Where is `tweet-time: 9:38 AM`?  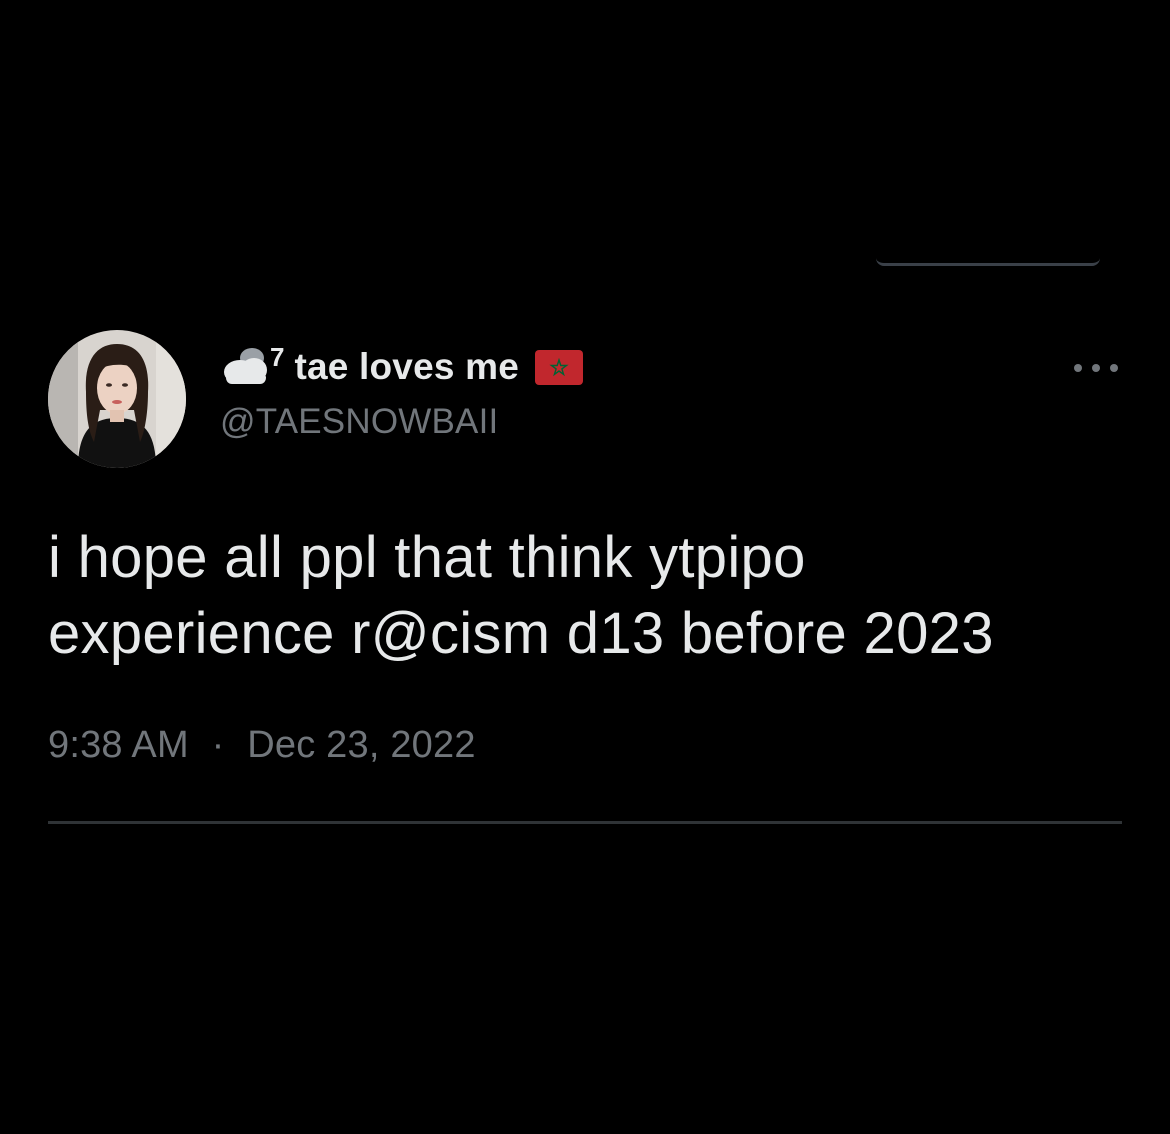
tweet-time: 9:38 AM is located at coordinates (118, 745).